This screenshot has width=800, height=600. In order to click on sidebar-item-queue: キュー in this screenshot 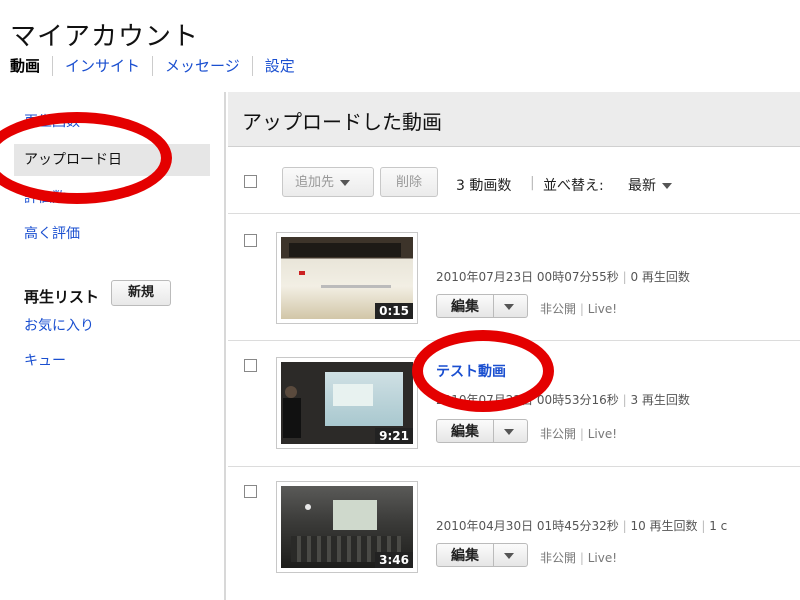, I will do `click(112, 361)`.